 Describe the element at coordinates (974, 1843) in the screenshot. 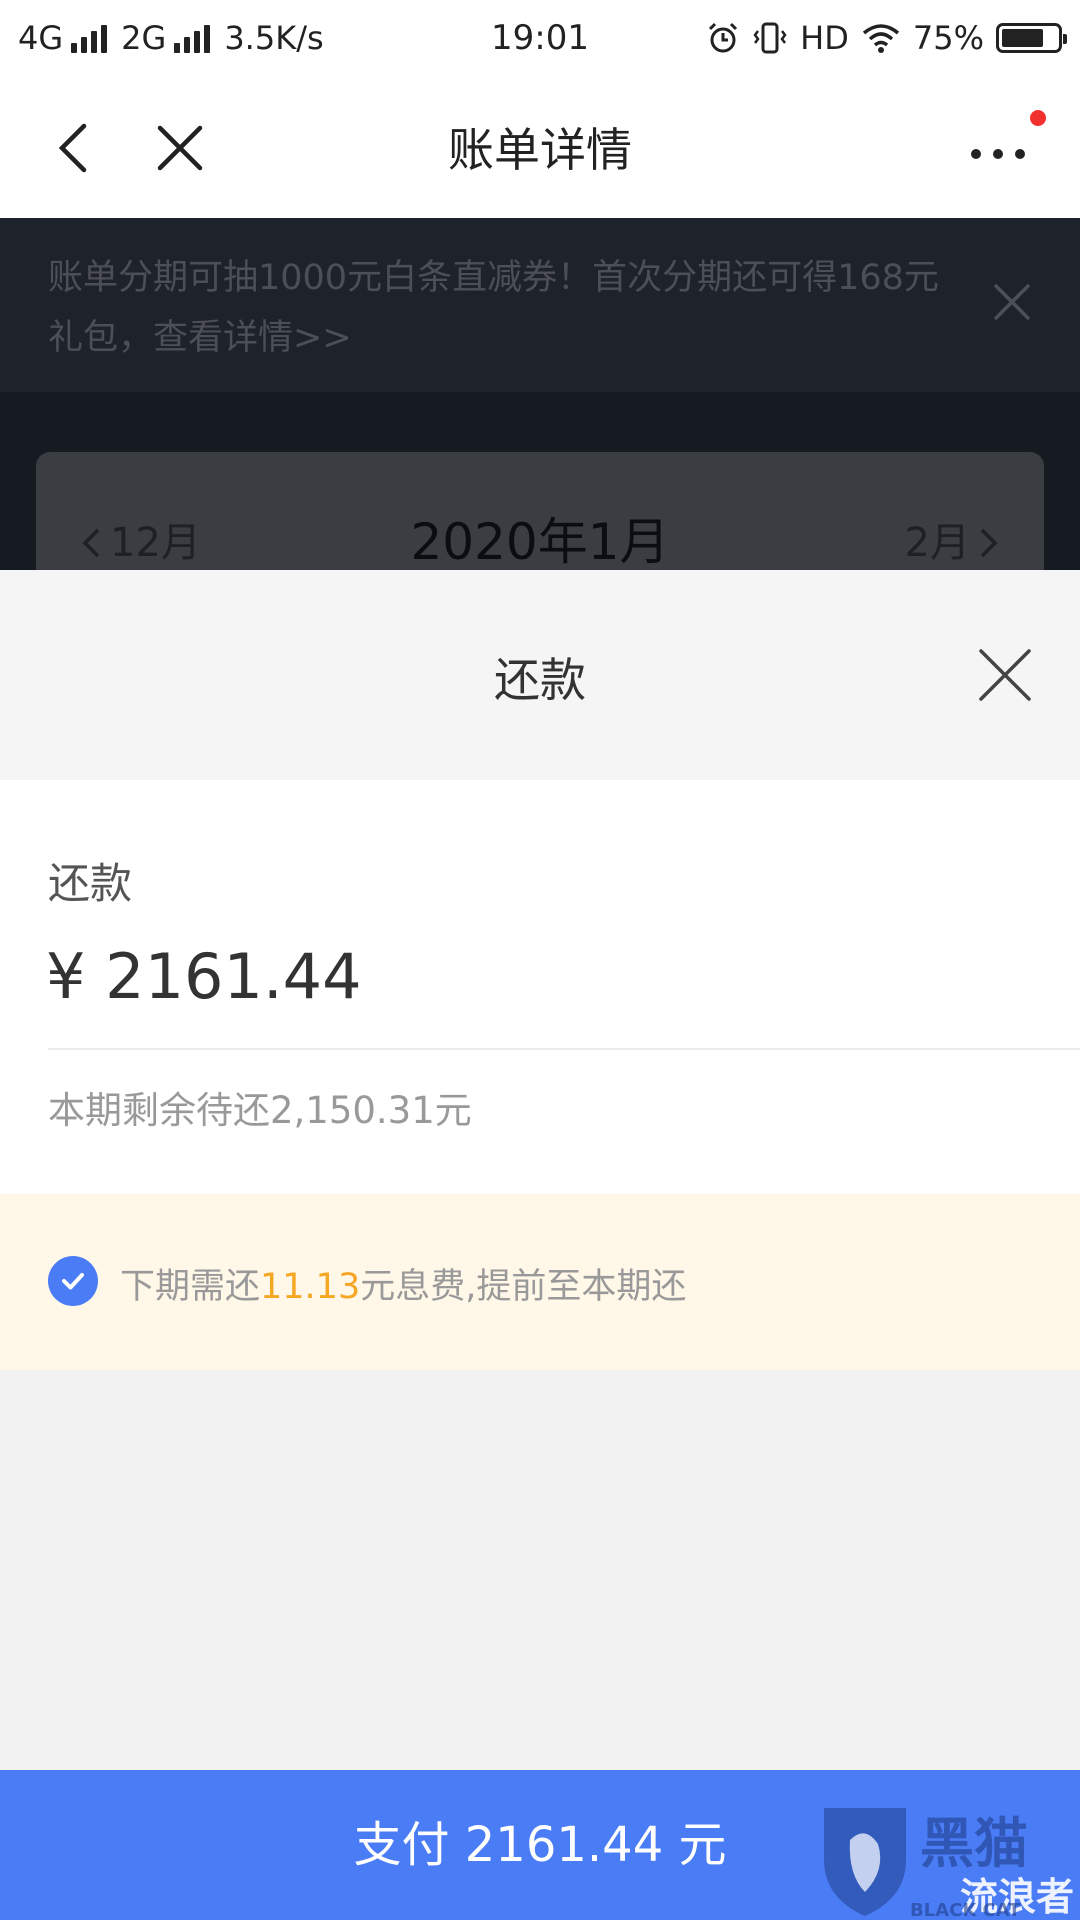

I see `svg-text: 黑猫` at that location.